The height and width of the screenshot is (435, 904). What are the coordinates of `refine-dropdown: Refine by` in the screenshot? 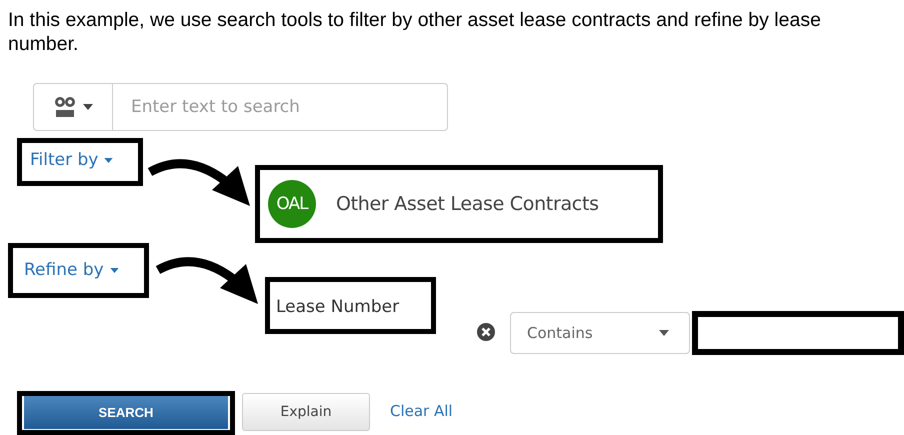 It's located at (71, 270).